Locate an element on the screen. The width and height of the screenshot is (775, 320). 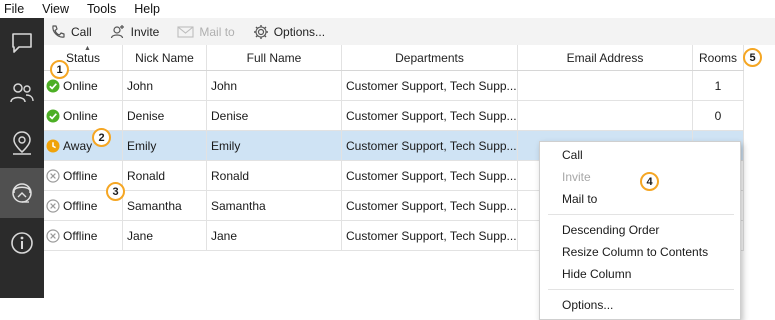
invite-button-label: Invite is located at coordinates (145, 31).